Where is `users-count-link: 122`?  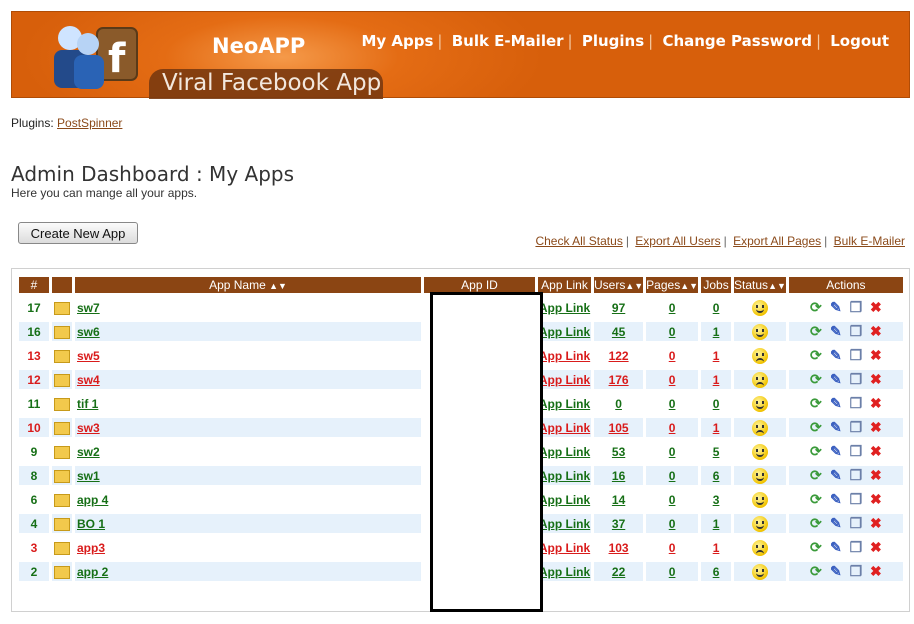 users-count-link: 122 is located at coordinates (619, 356).